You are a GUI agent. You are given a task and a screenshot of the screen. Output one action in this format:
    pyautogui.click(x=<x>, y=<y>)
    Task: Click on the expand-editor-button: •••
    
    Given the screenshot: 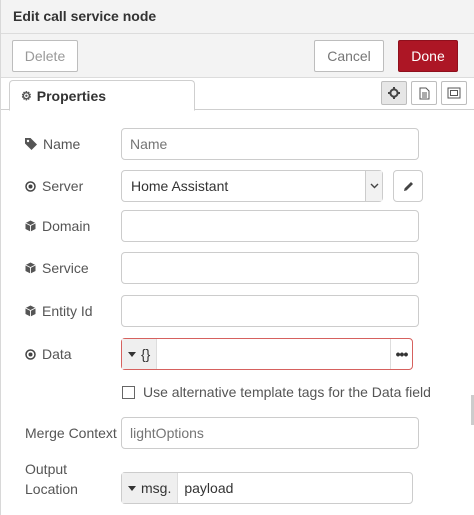 What is the action you would take?
    pyautogui.click(x=401, y=354)
    